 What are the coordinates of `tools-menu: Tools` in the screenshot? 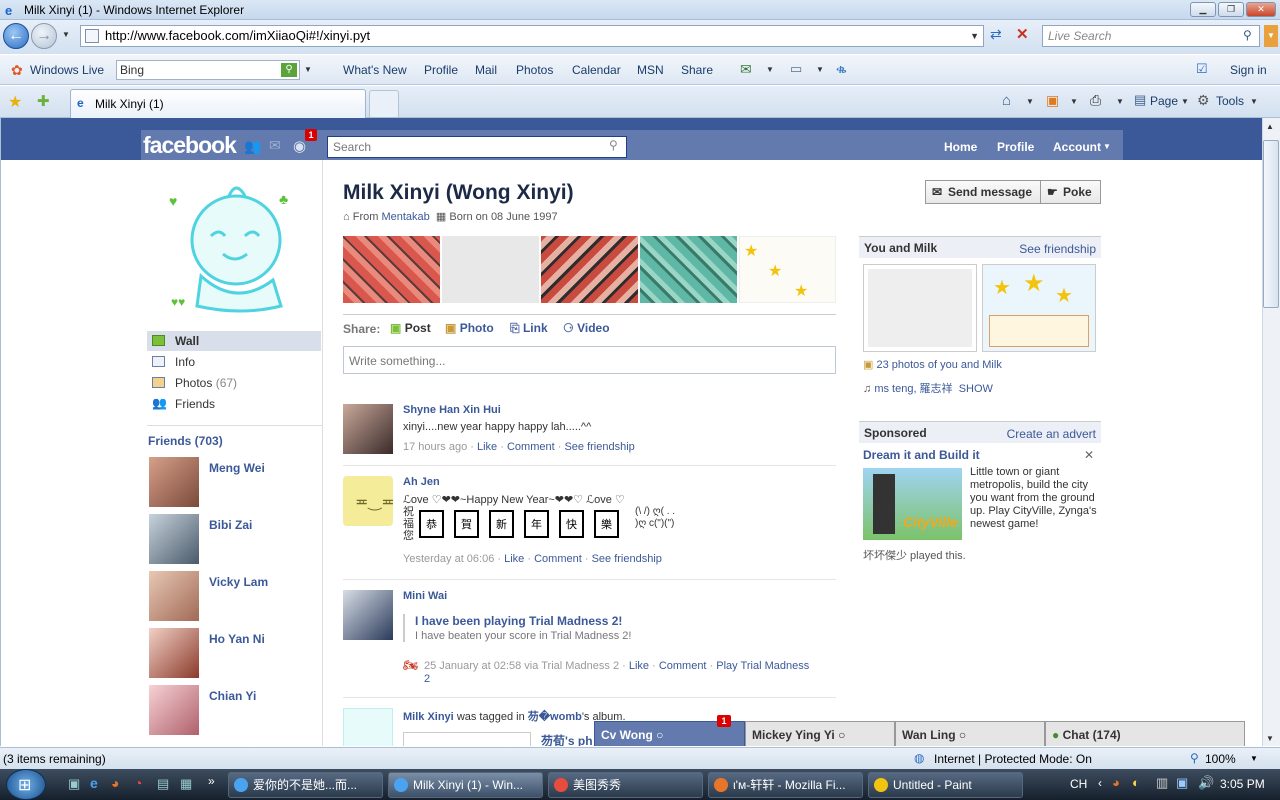 It's located at (1230, 101).